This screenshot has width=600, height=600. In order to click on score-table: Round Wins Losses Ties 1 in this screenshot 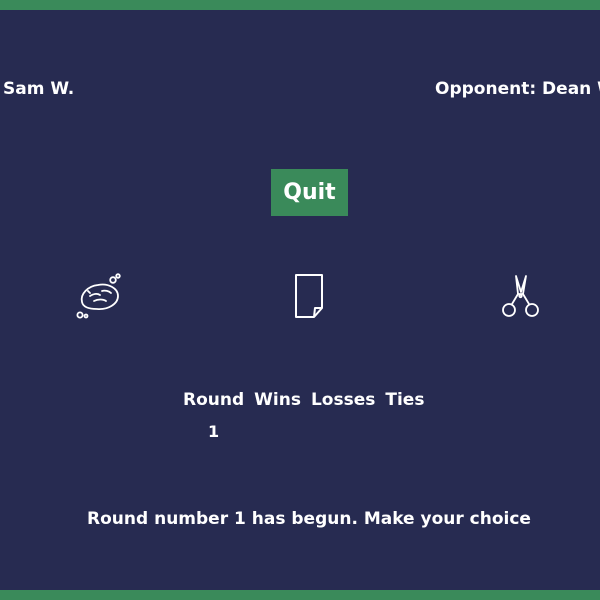, I will do `click(308, 415)`.